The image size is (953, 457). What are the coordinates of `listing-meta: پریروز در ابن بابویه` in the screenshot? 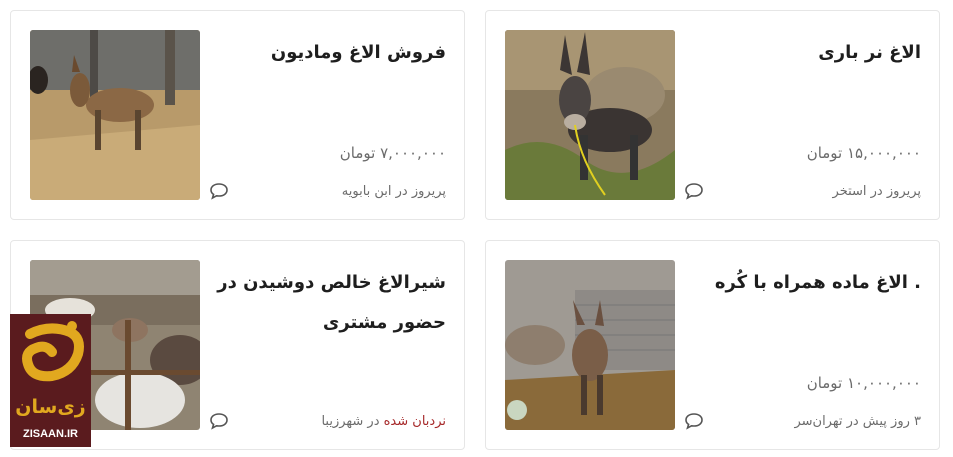 It's located at (394, 191).